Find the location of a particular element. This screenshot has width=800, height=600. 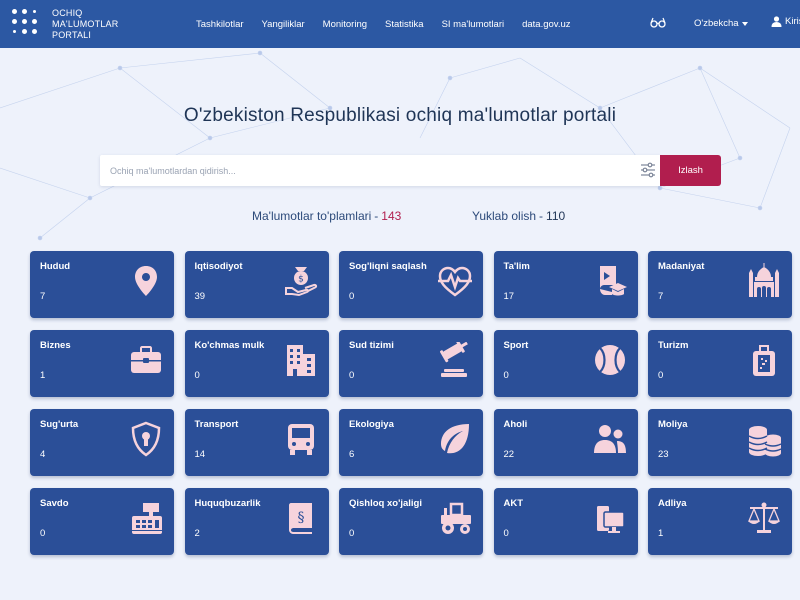

category-name: Aholi is located at coordinates (515, 424).